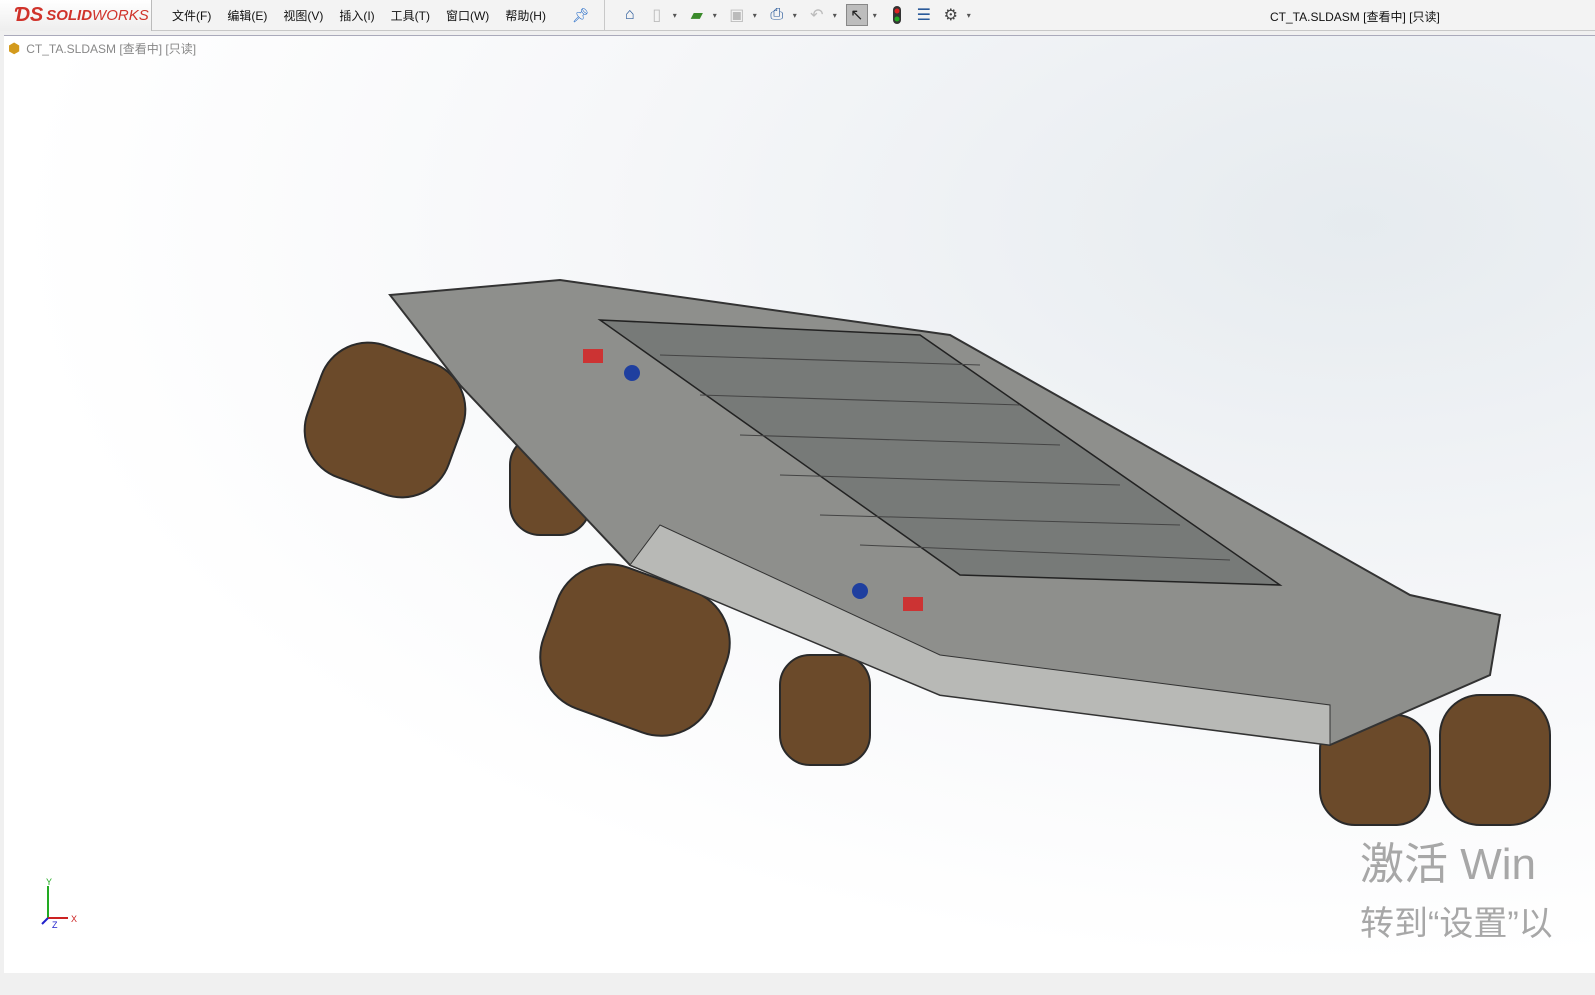 This screenshot has height=995, width=1595. I want to click on brand-prefix: SOLID, so click(69, 15).